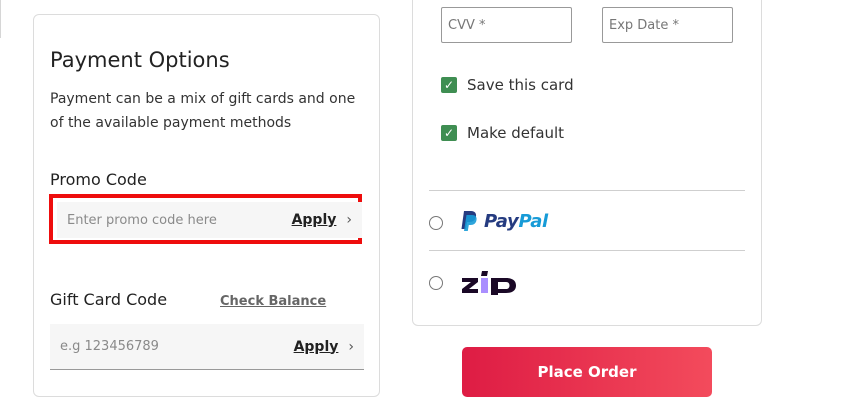  I want to click on exp-date-input: Exp Date *, so click(667, 25).